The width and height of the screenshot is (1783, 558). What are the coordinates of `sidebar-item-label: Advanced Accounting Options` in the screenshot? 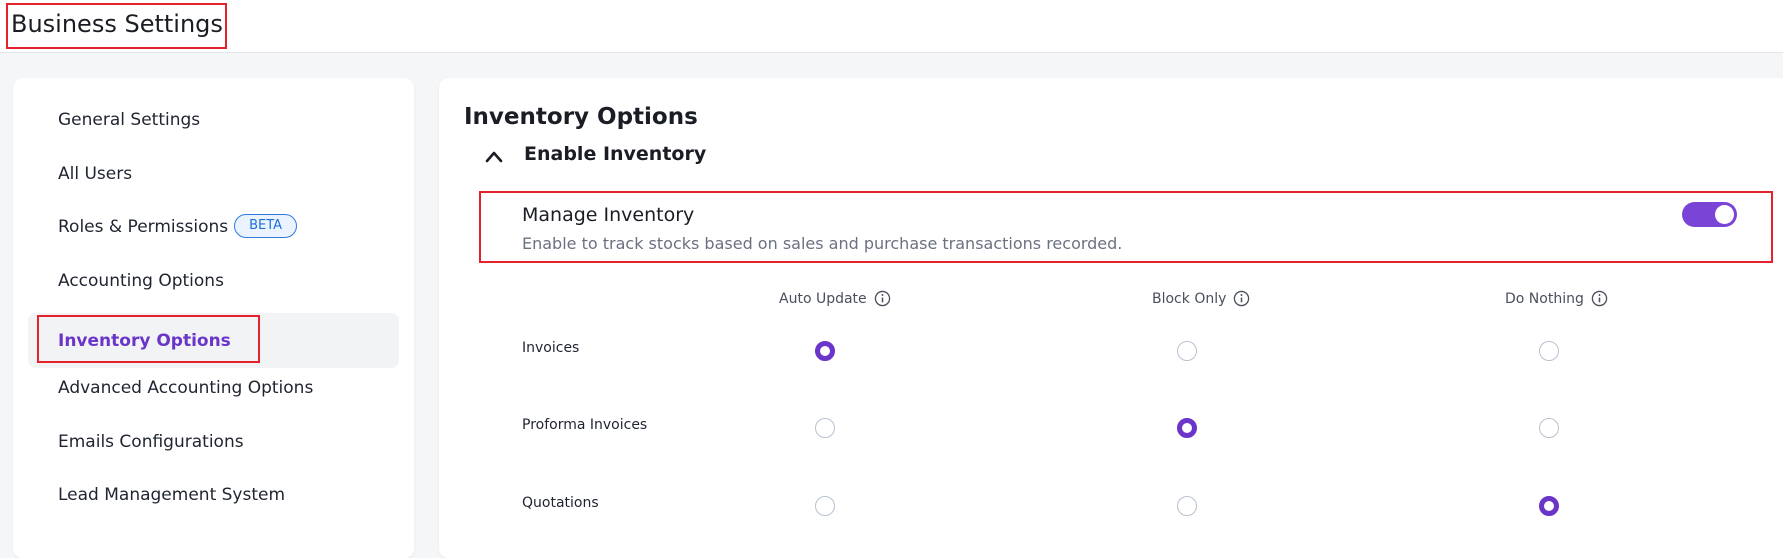 It's located at (186, 388).